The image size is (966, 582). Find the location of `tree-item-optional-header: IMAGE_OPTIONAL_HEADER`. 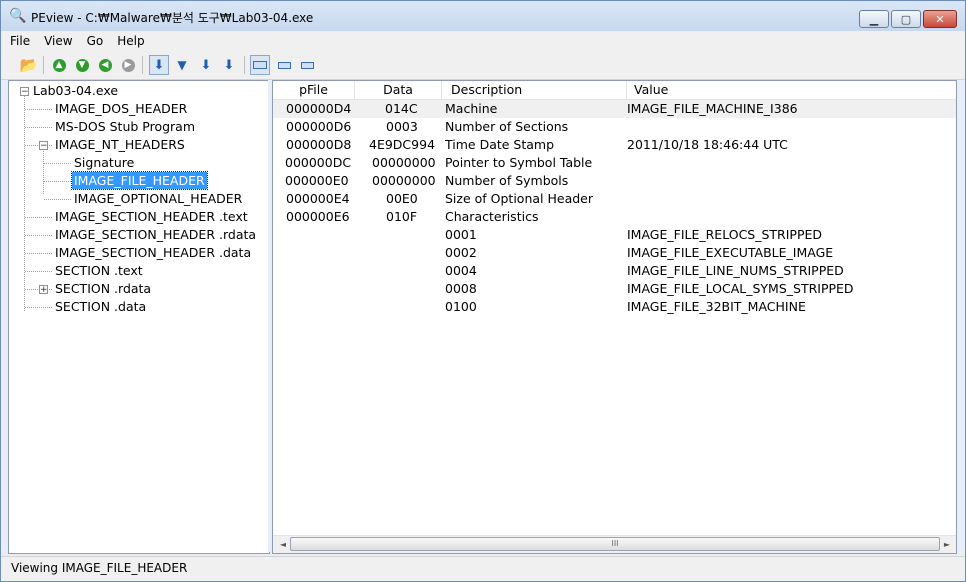

tree-item-optional-header: IMAGE_OPTIONAL_HEADER is located at coordinates (158, 198).